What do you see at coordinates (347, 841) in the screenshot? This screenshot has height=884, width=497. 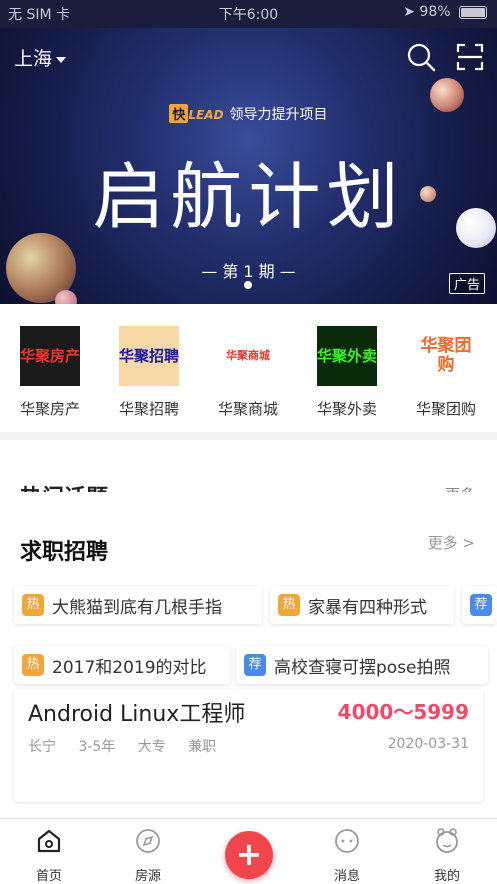 I see `message-icon` at bounding box center [347, 841].